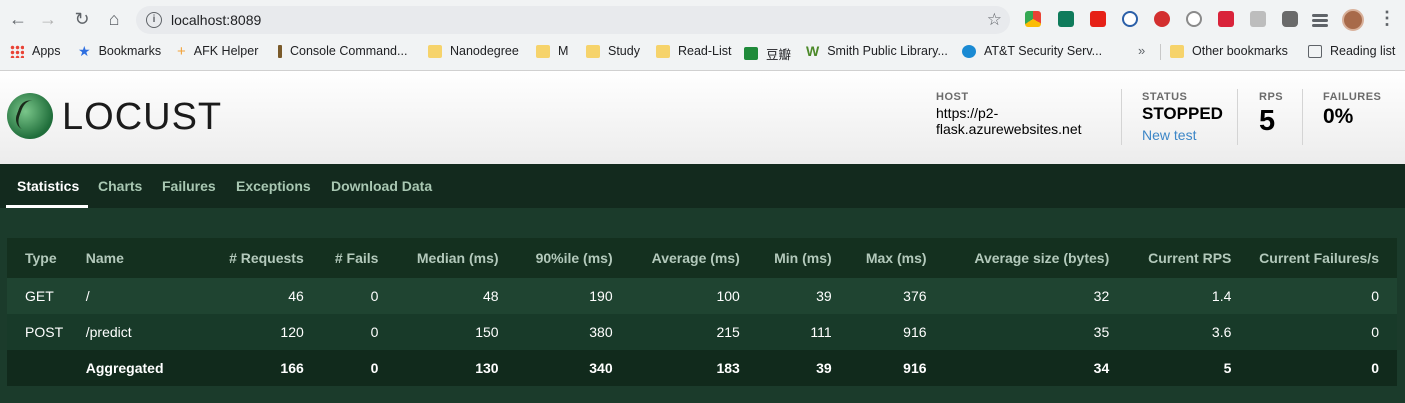 The width and height of the screenshot is (1405, 403). Describe the element at coordinates (1194, 19) in the screenshot. I see `extension-check-icon` at that location.